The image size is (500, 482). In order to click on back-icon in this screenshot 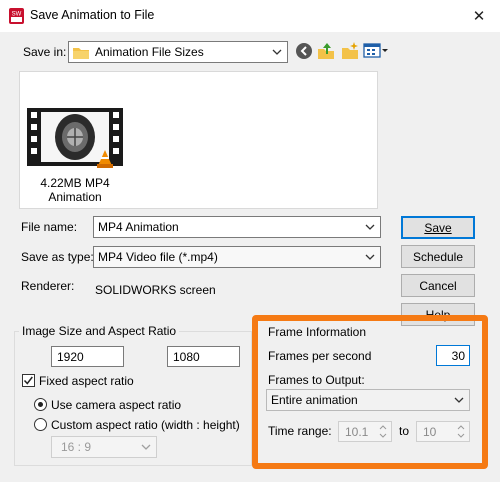, I will do `click(304, 51)`.